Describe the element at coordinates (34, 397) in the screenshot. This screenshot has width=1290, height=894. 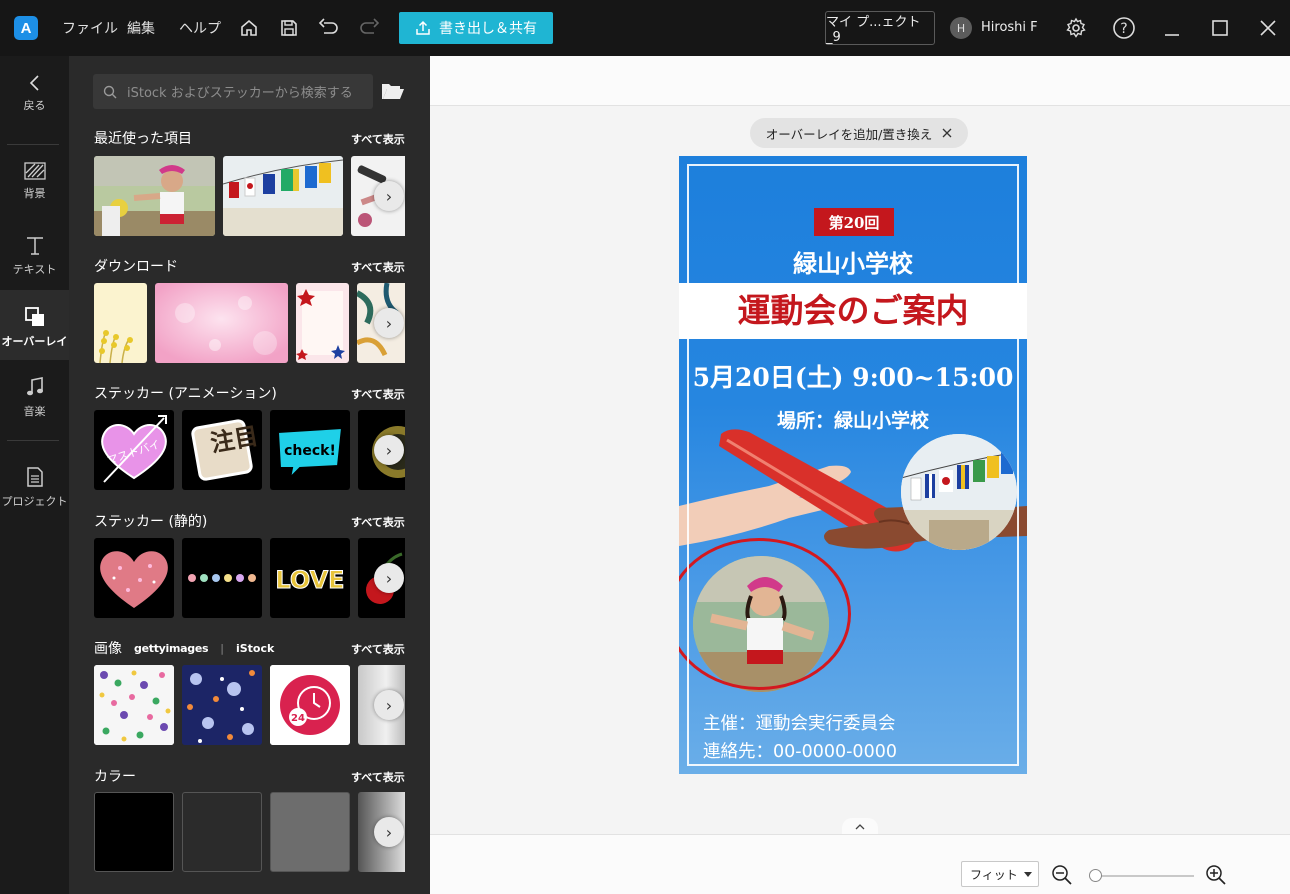
I see `nav-item-music: 音楽` at that location.